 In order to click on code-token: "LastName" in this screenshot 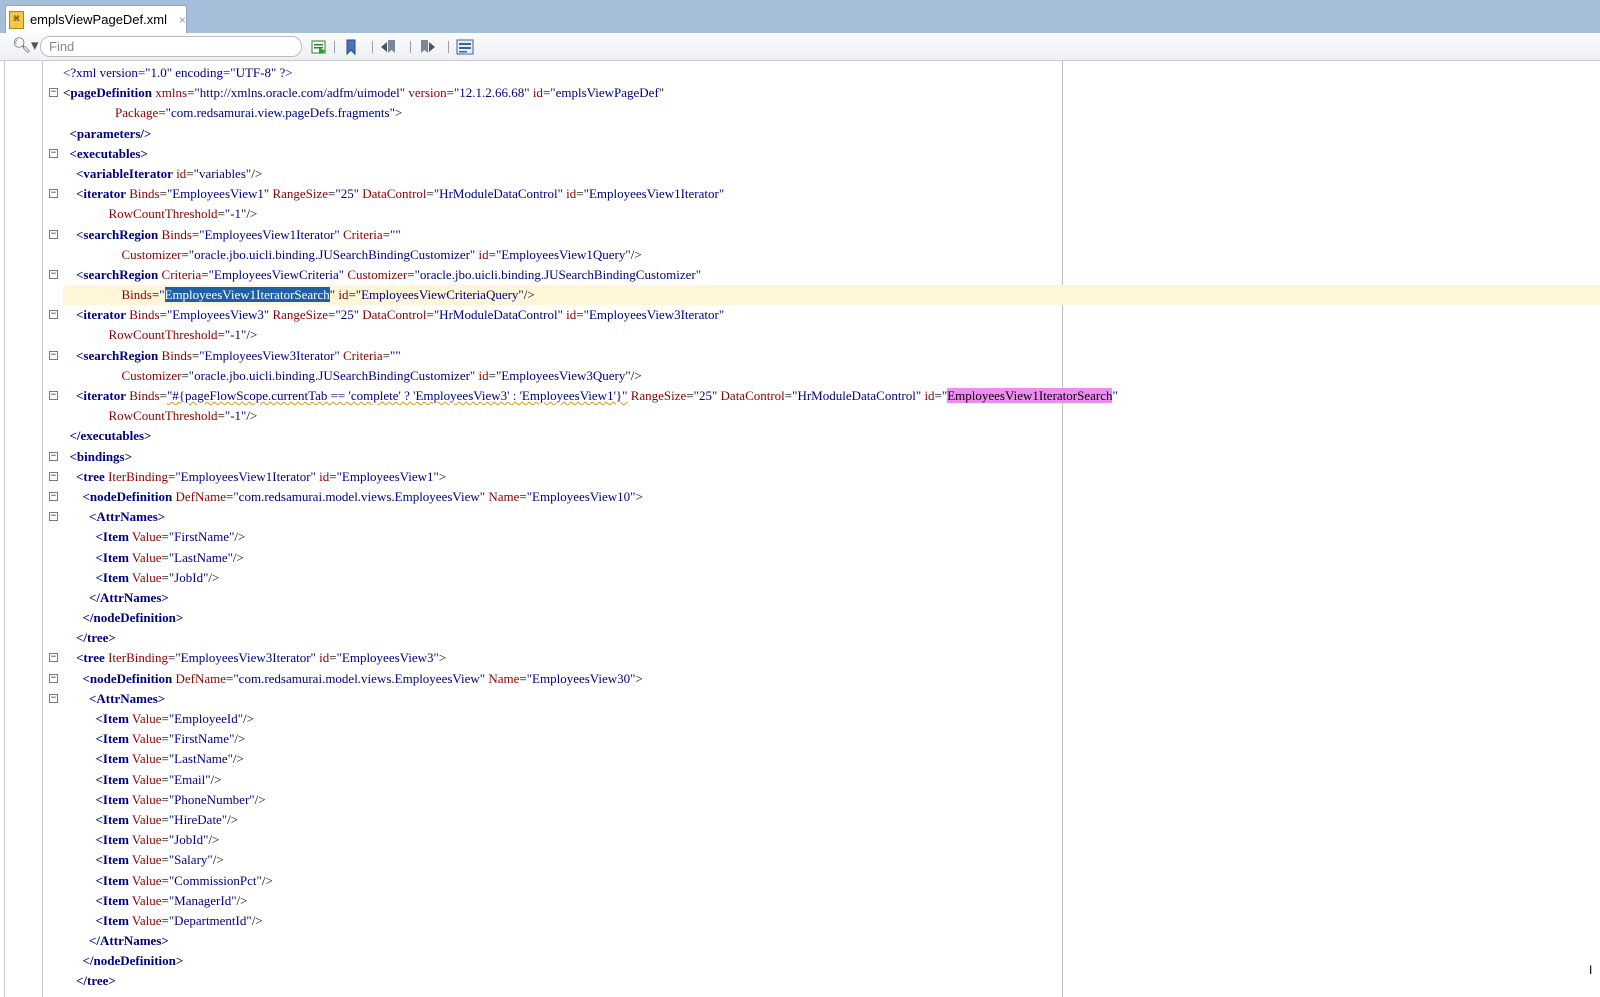, I will do `click(200, 759)`.